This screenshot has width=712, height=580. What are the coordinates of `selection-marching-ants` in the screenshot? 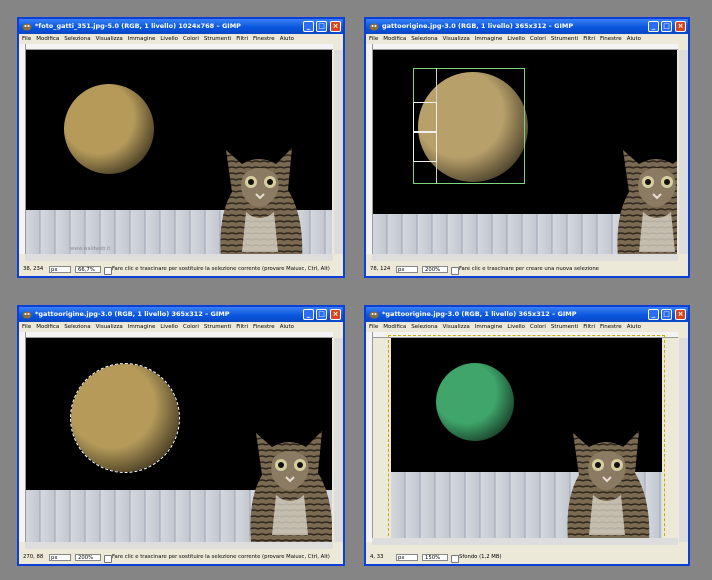 It's located at (125, 418).